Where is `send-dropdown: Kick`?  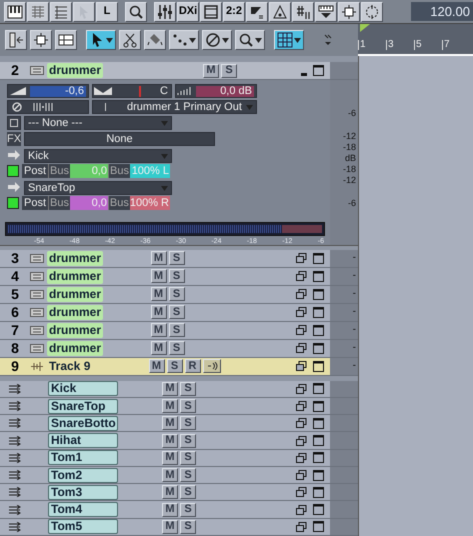 send-dropdown: Kick is located at coordinates (98, 156).